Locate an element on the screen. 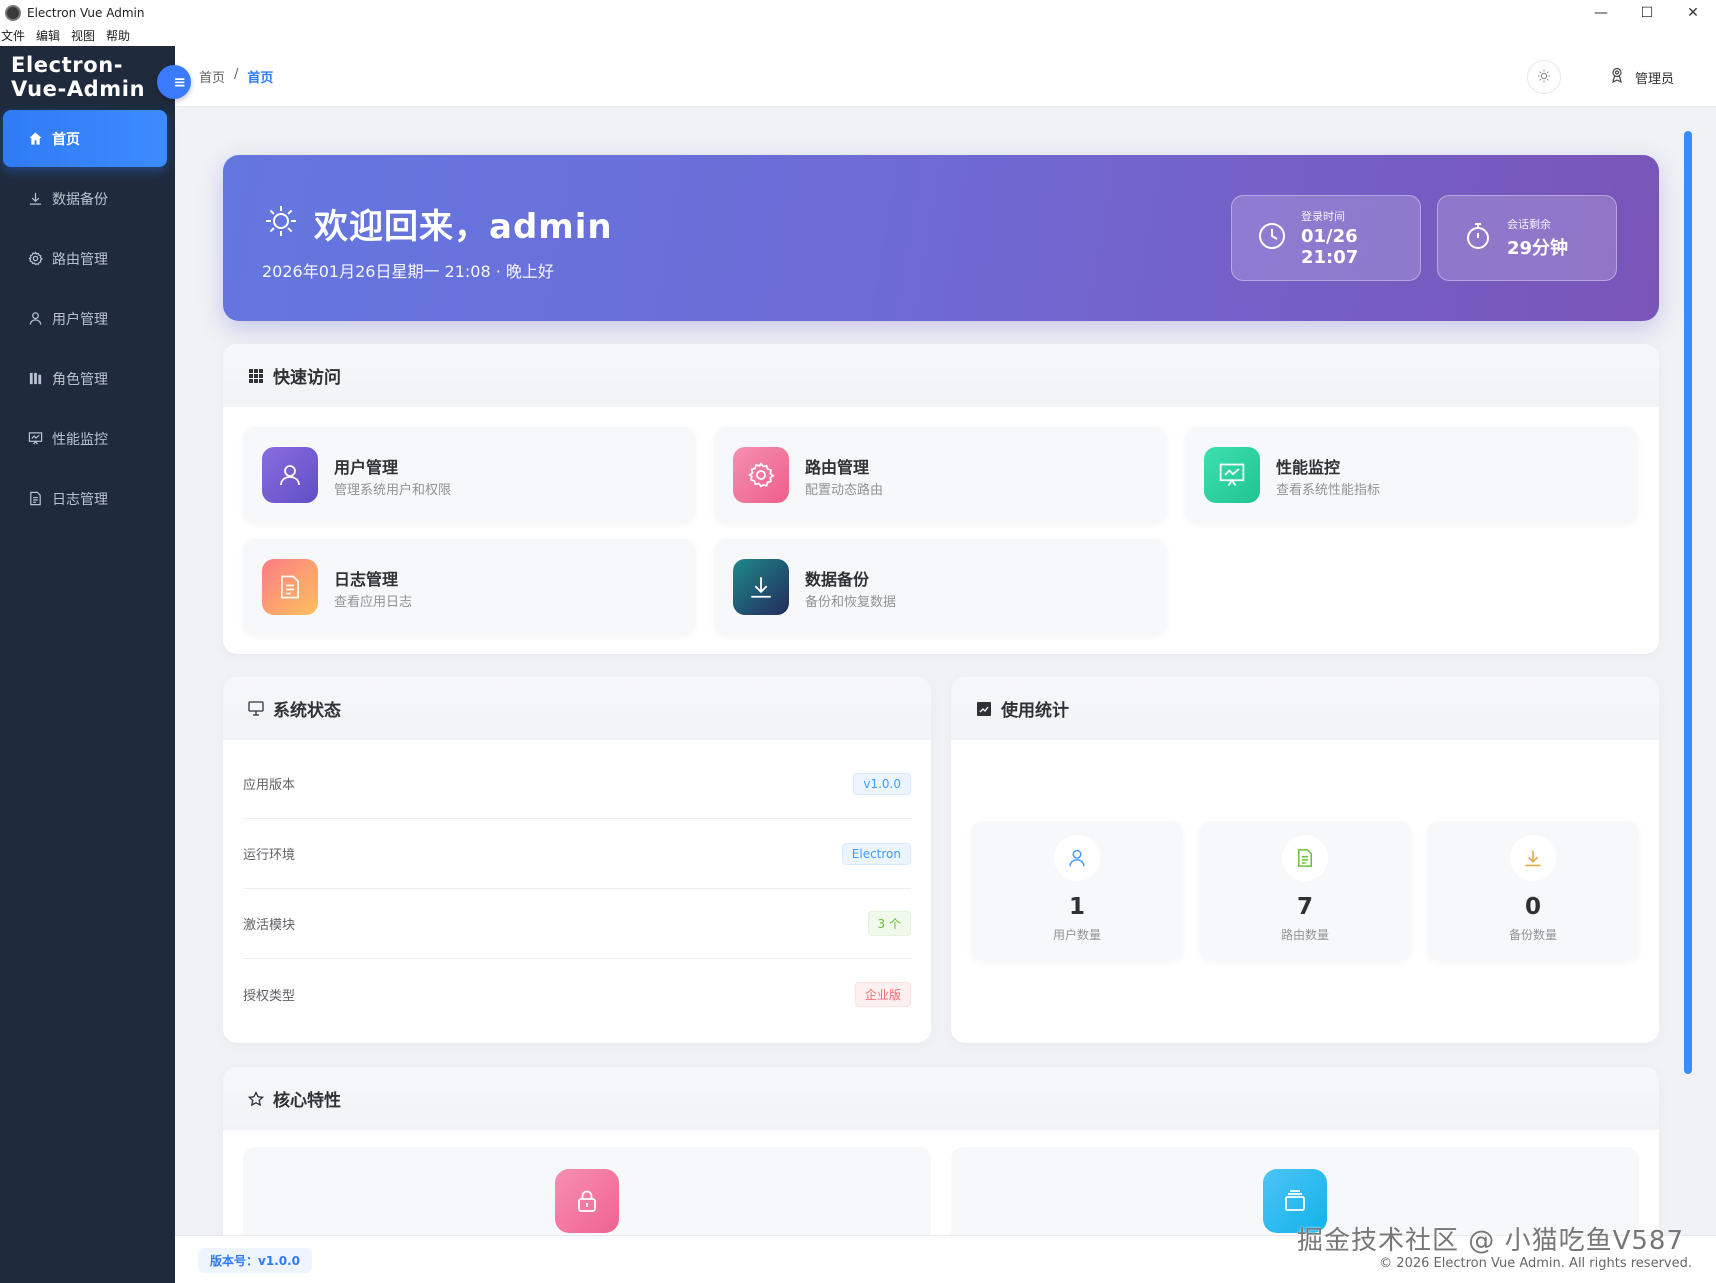 The height and width of the screenshot is (1283, 1716). quick-access-title: 性能监控 is located at coordinates (1308, 467).